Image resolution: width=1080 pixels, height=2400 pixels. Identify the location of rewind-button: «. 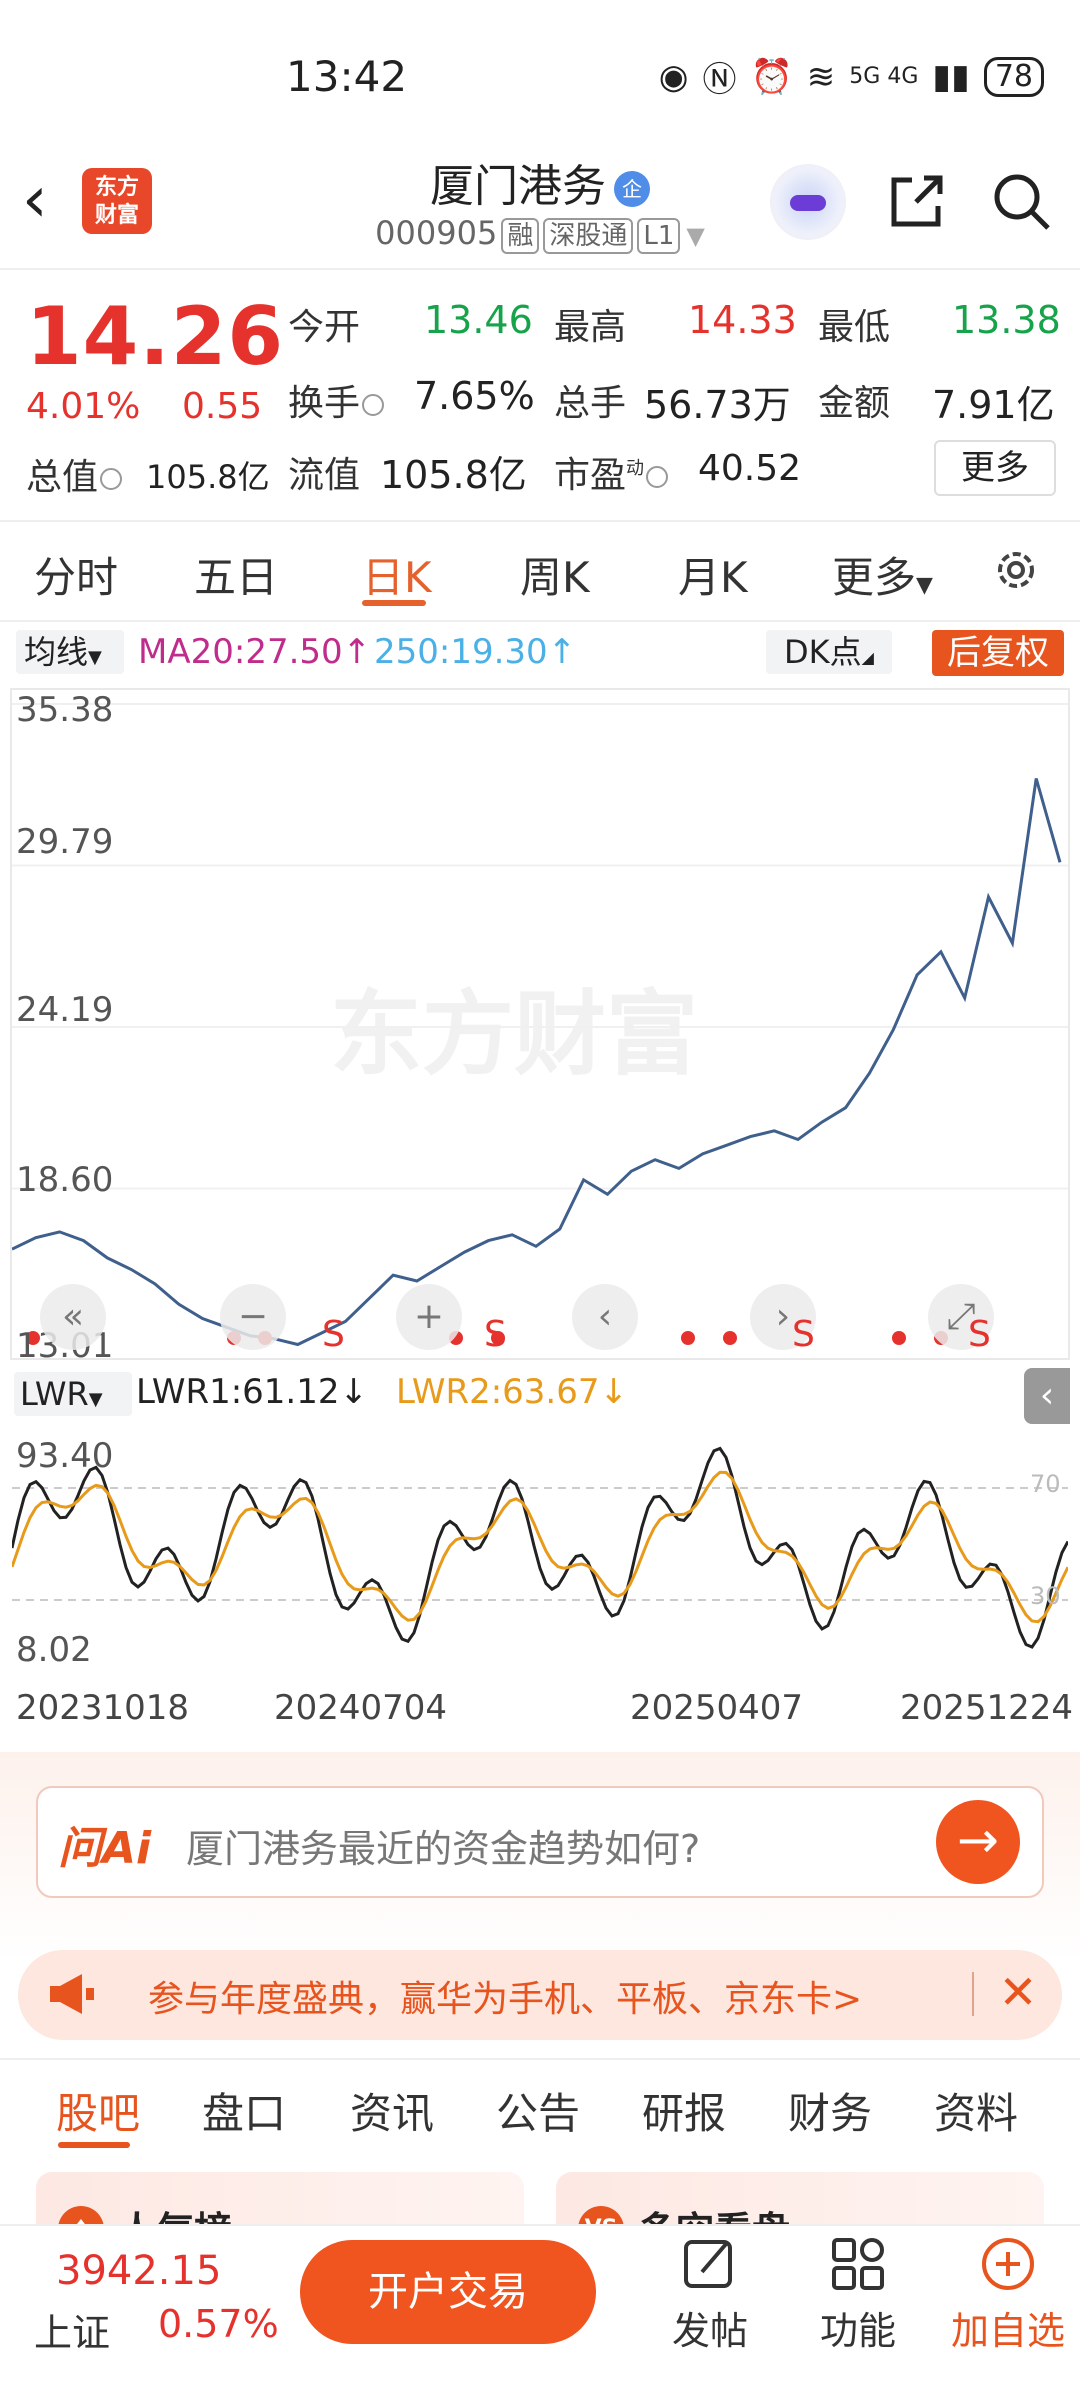
(73, 1317).